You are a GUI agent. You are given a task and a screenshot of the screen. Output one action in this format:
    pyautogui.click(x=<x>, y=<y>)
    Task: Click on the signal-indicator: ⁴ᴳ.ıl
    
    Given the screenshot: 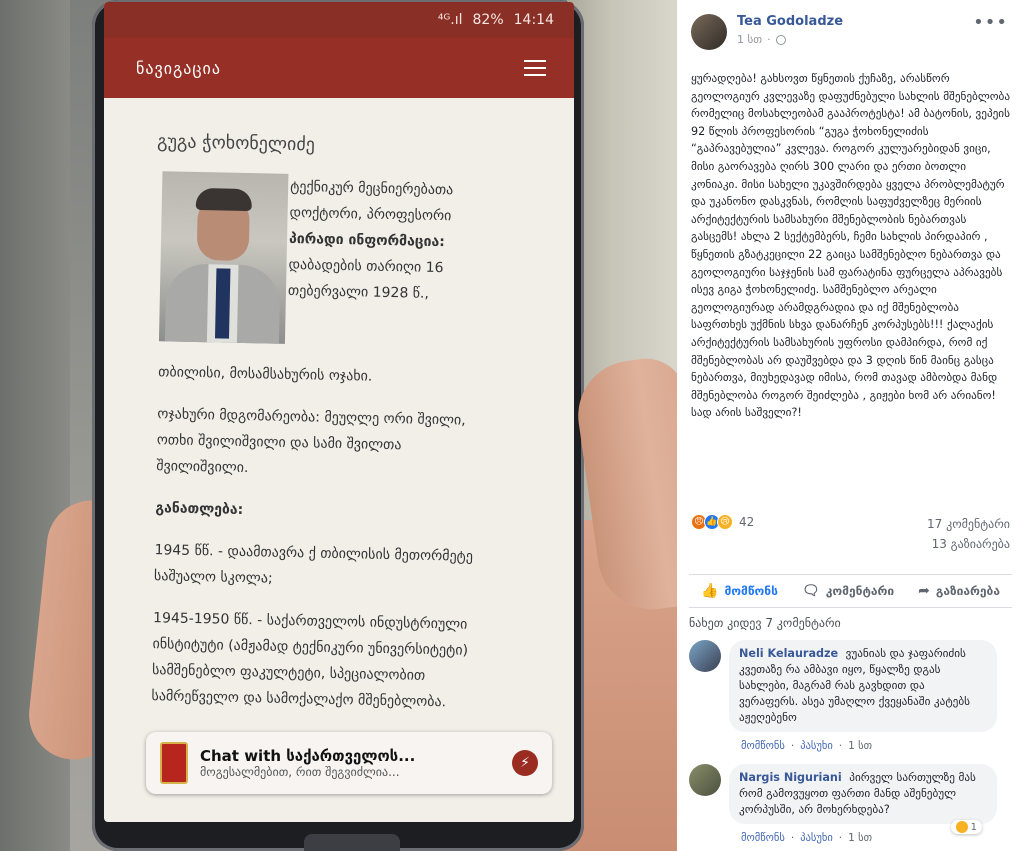 What is the action you would take?
    pyautogui.click(x=450, y=20)
    